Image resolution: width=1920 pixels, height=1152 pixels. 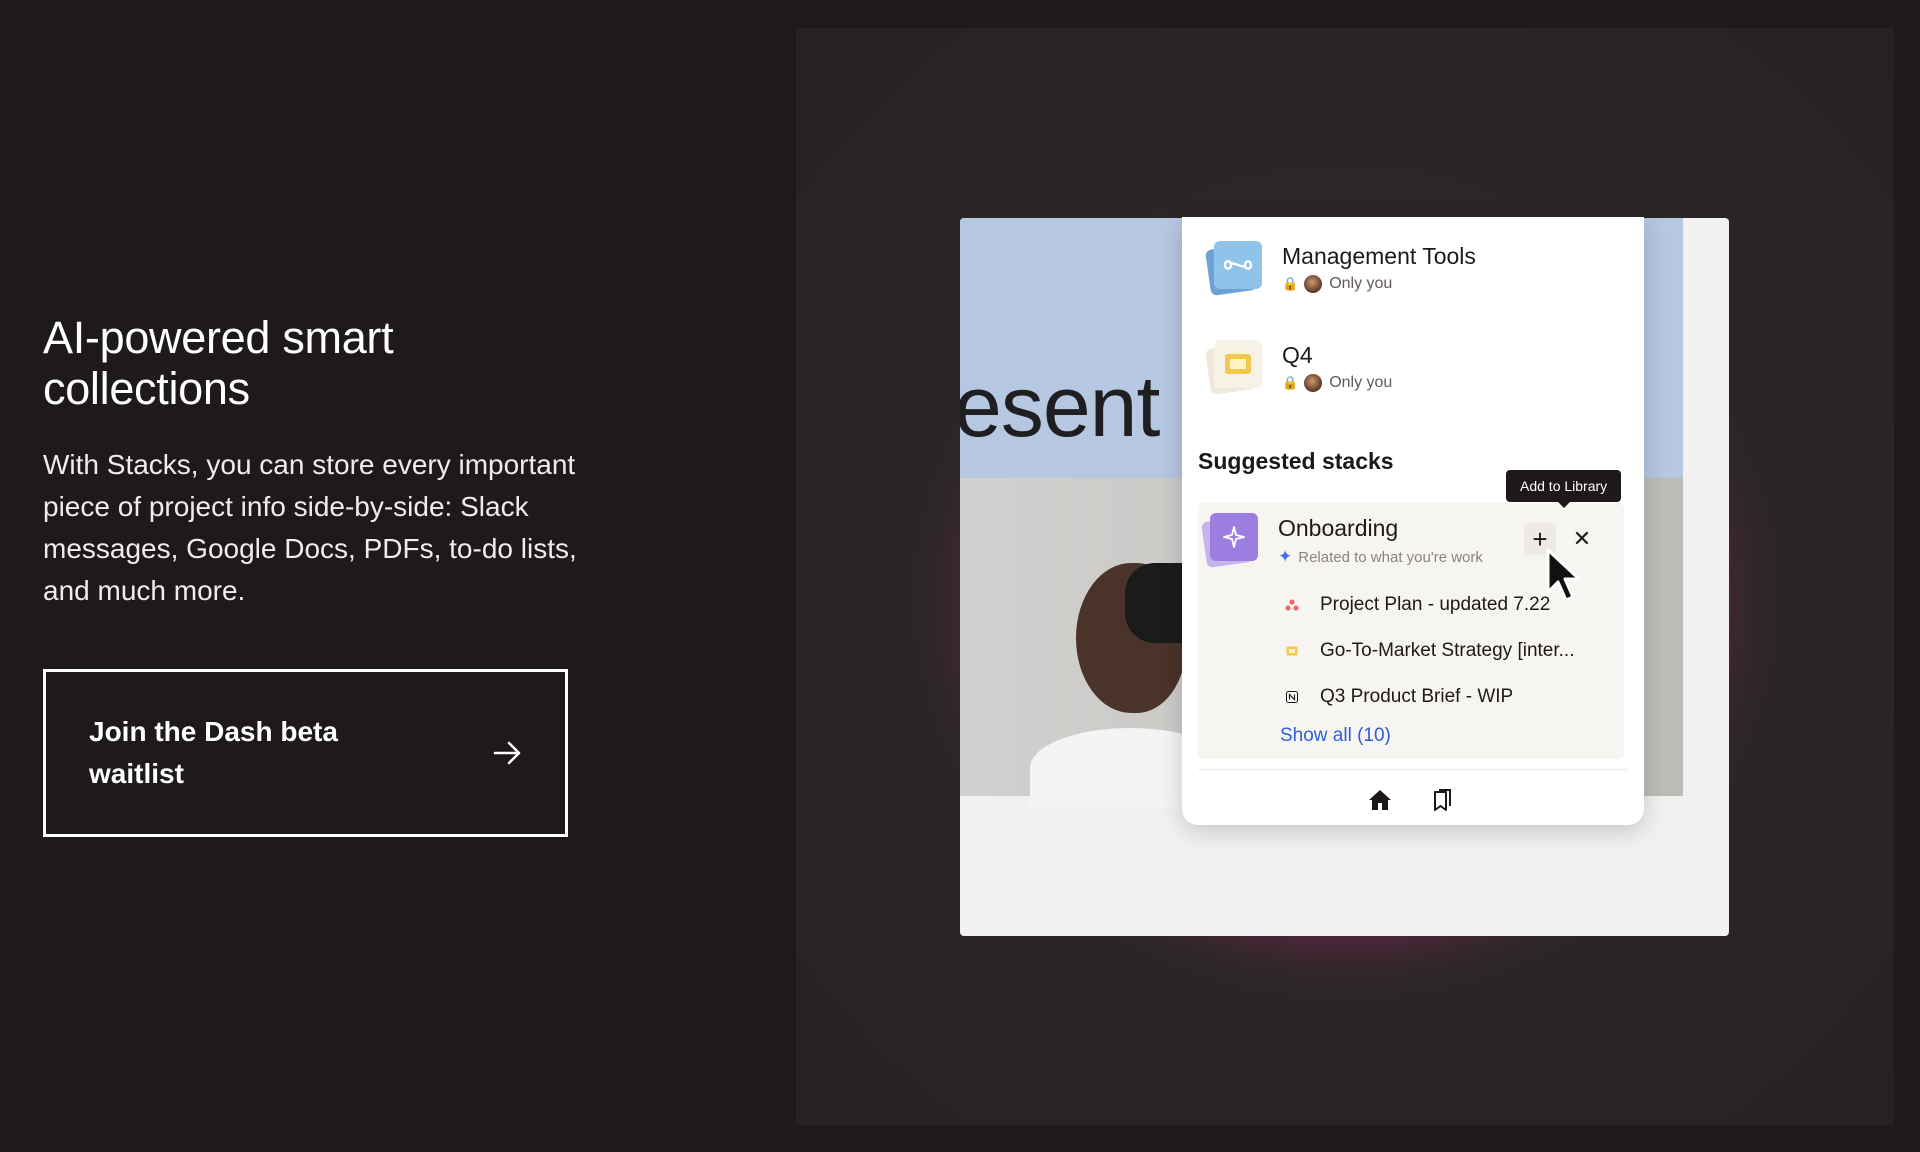 I want to click on file-item-q3-brief: Q3 Product Brief - WIP, so click(x=1398, y=697).